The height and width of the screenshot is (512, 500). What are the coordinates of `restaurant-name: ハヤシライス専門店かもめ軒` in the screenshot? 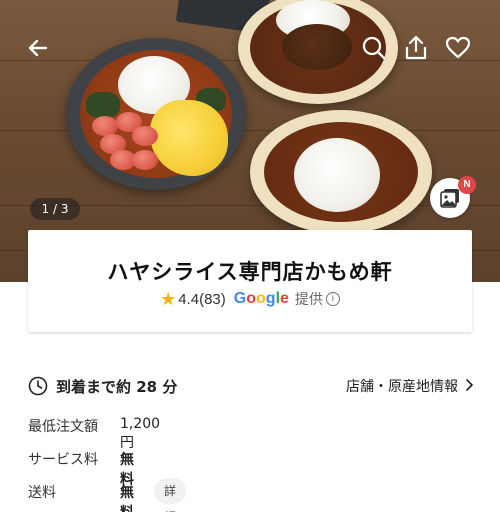 It's located at (250, 272).